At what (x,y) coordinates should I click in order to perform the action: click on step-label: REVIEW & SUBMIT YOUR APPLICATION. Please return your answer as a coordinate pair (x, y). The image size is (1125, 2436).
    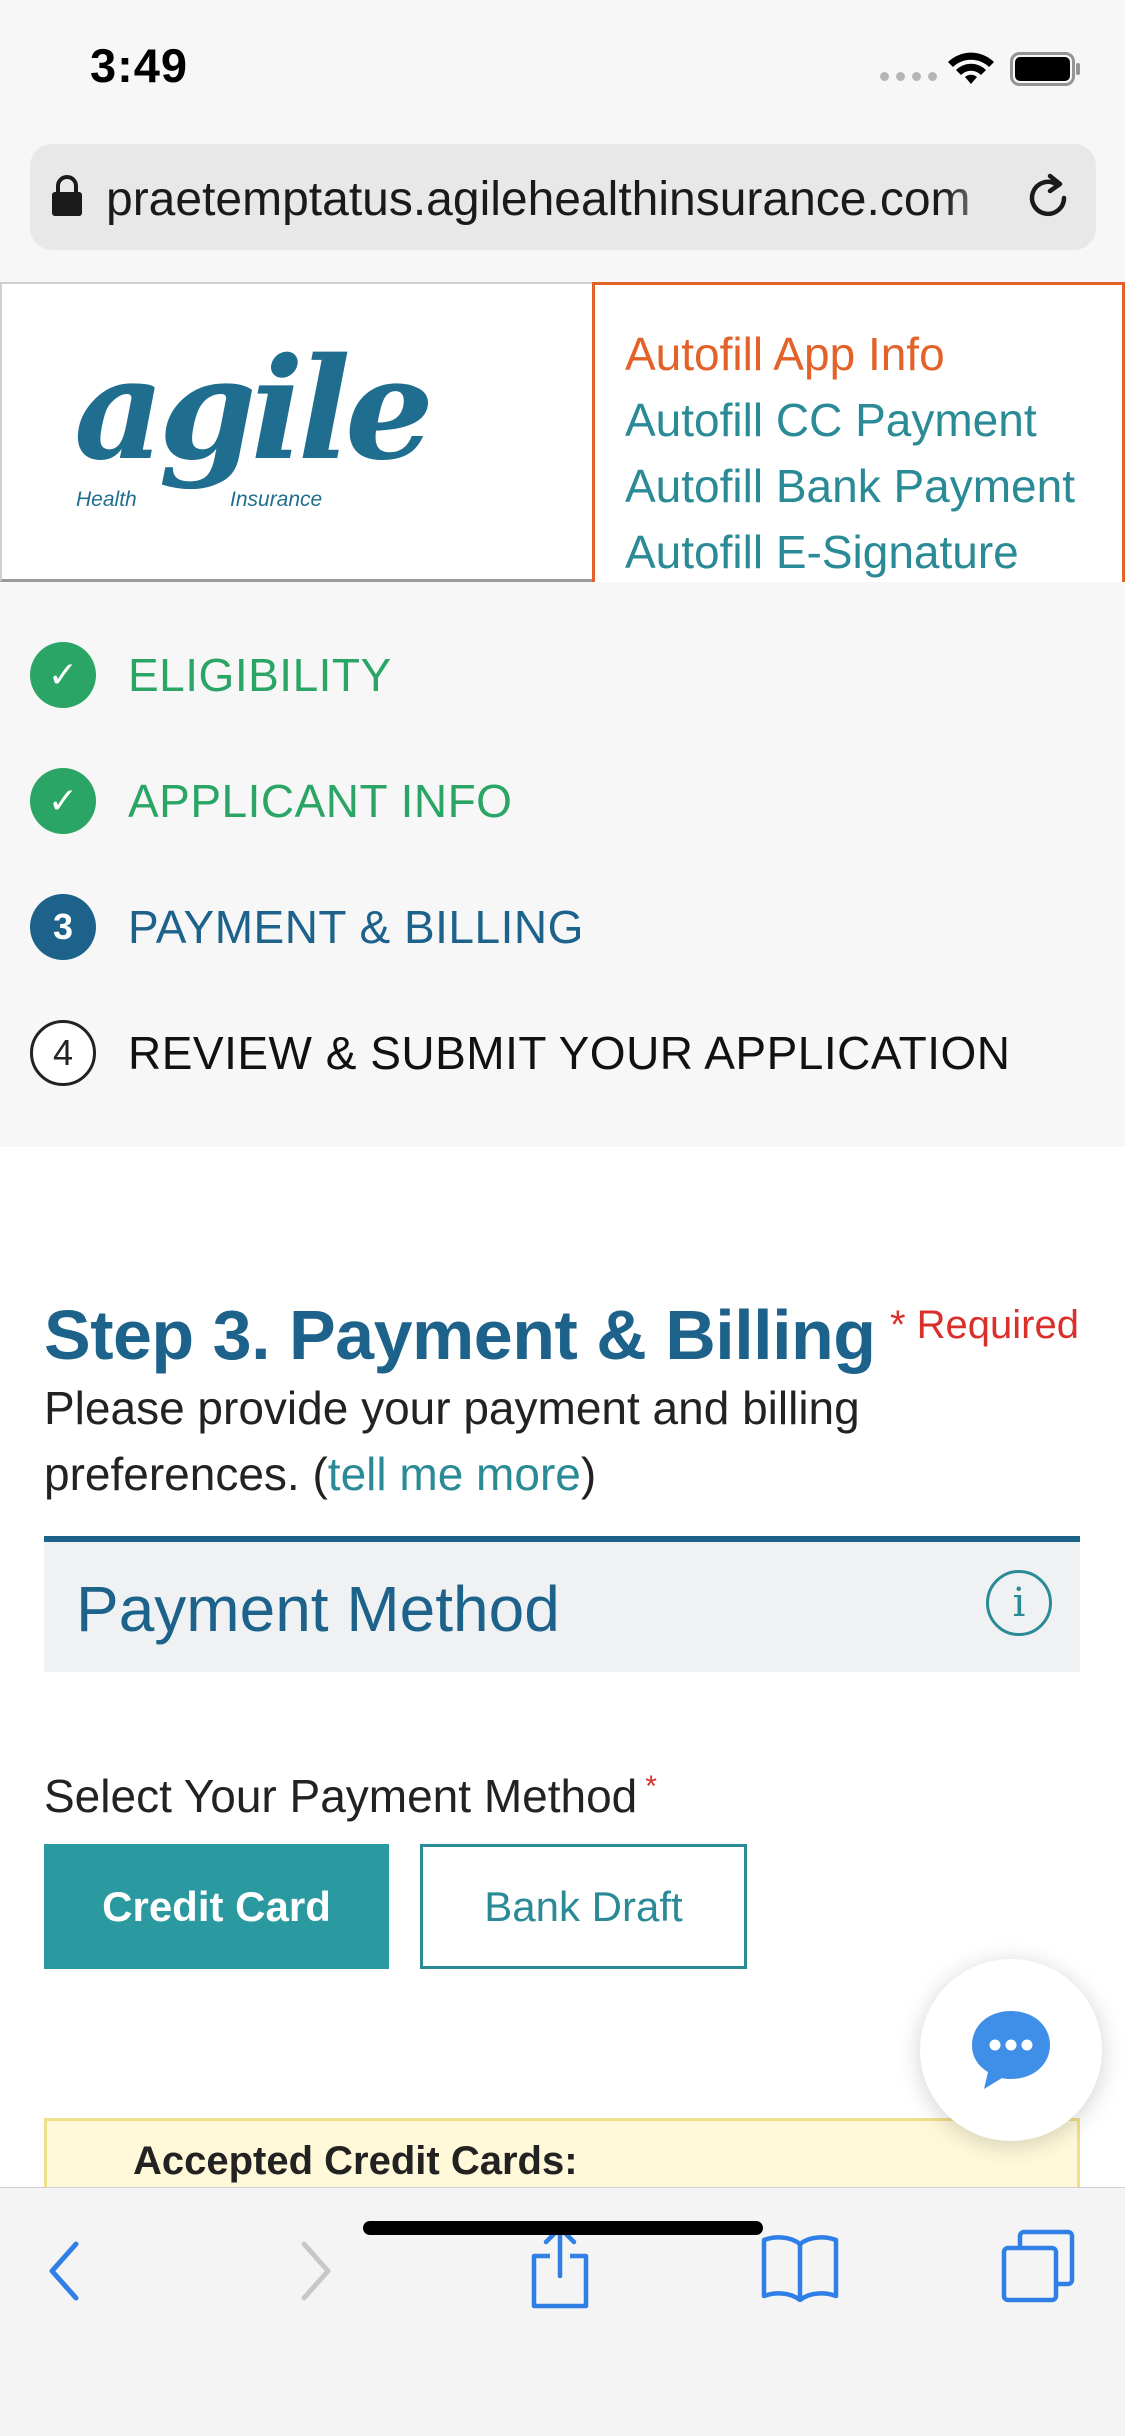
    Looking at the image, I should click on (569, 1053).